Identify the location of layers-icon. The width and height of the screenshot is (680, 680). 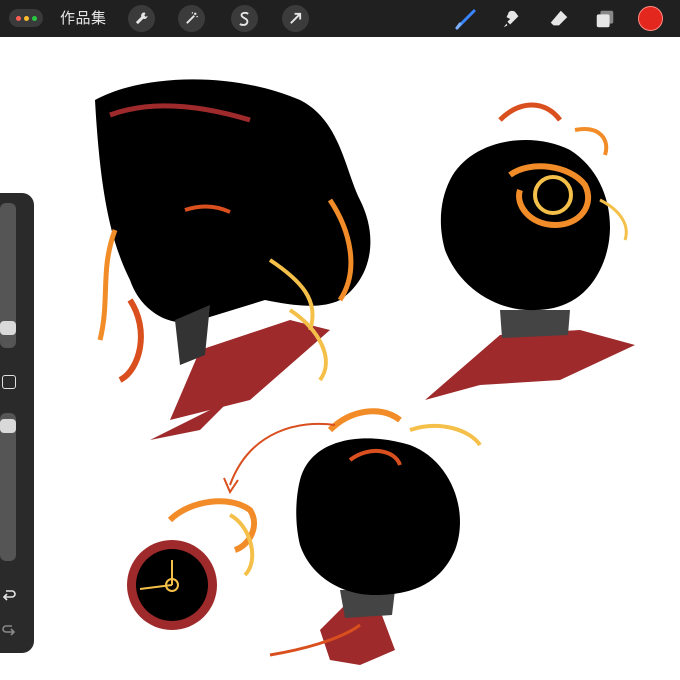
(604, 18).